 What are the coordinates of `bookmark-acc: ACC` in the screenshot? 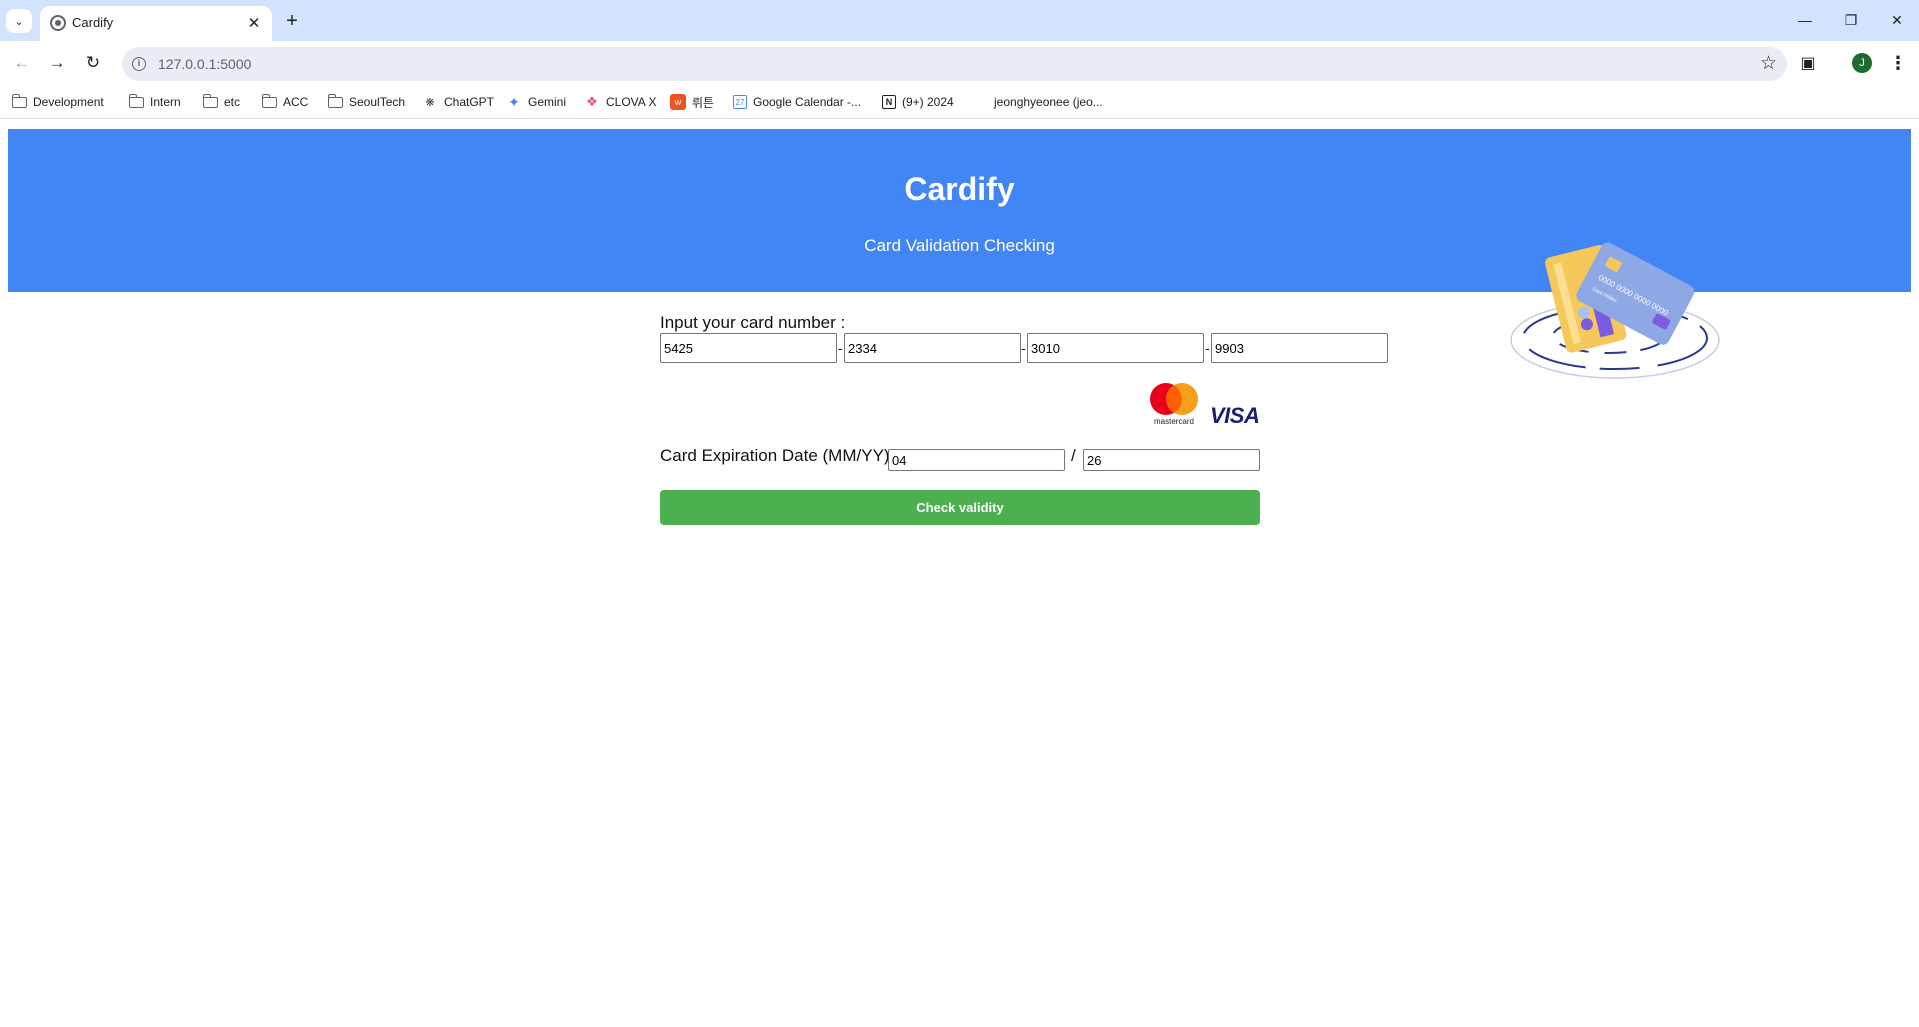 It's located at (285, 102).